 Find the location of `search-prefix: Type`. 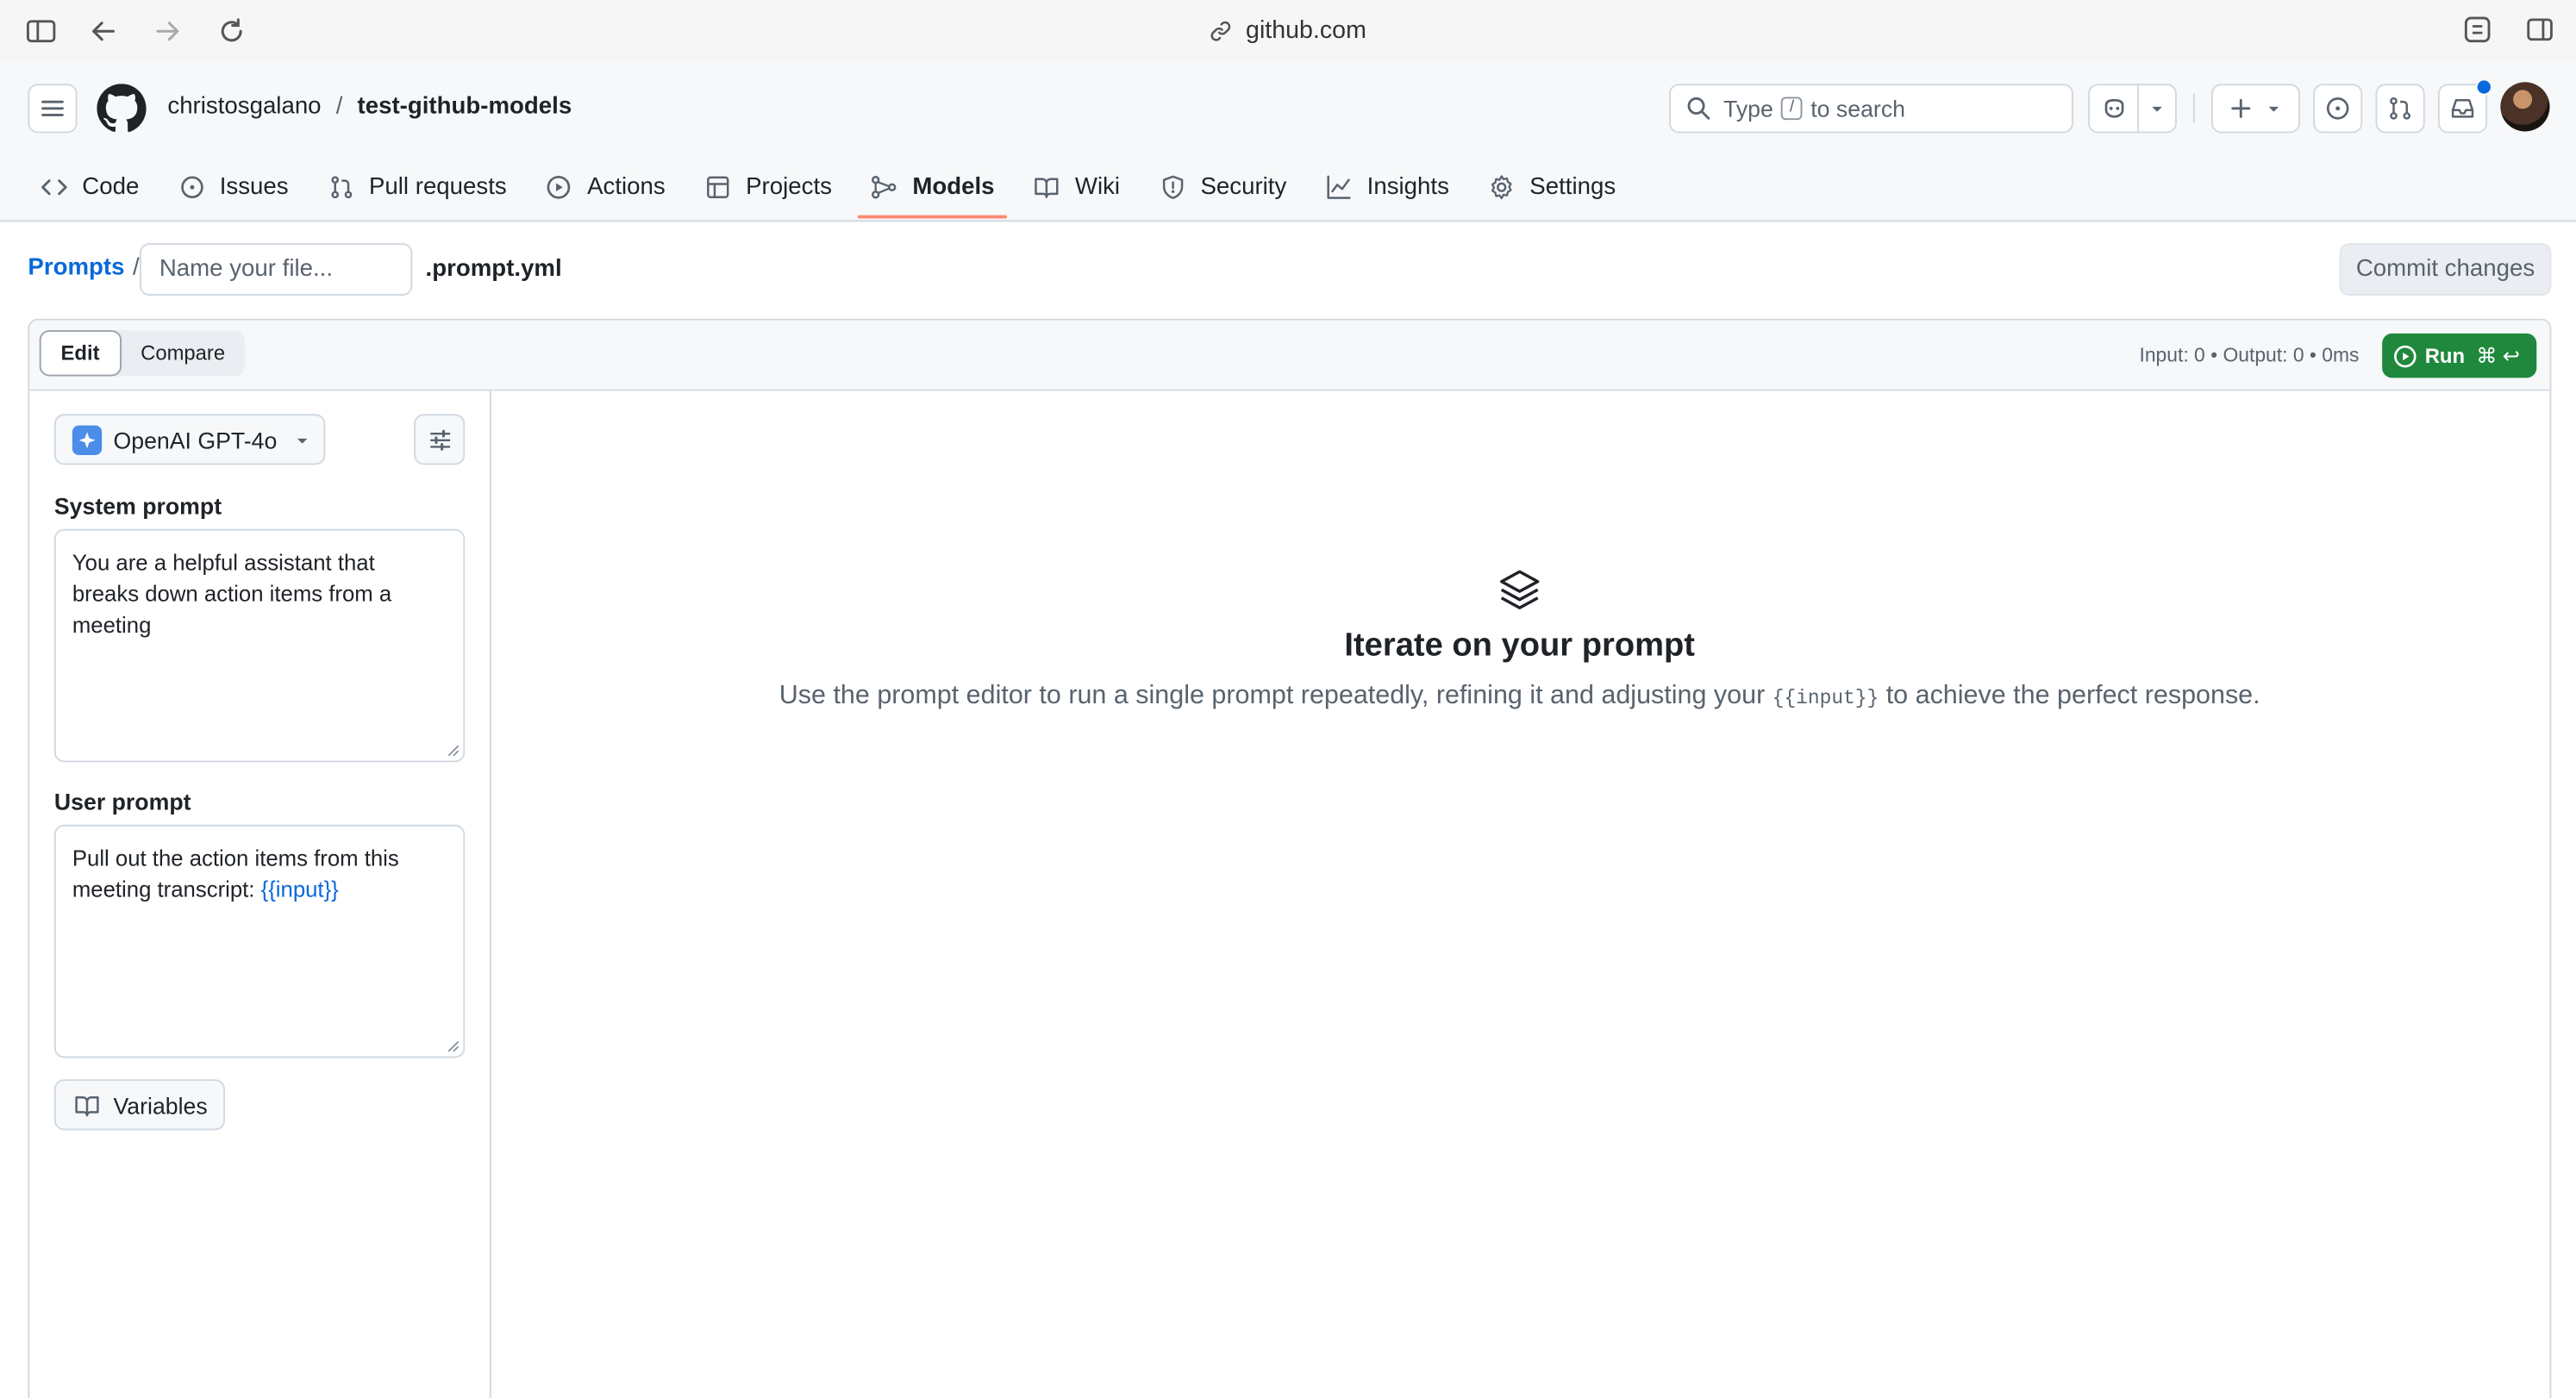

search-prefix: Type is located at coordinates (1748, 109).